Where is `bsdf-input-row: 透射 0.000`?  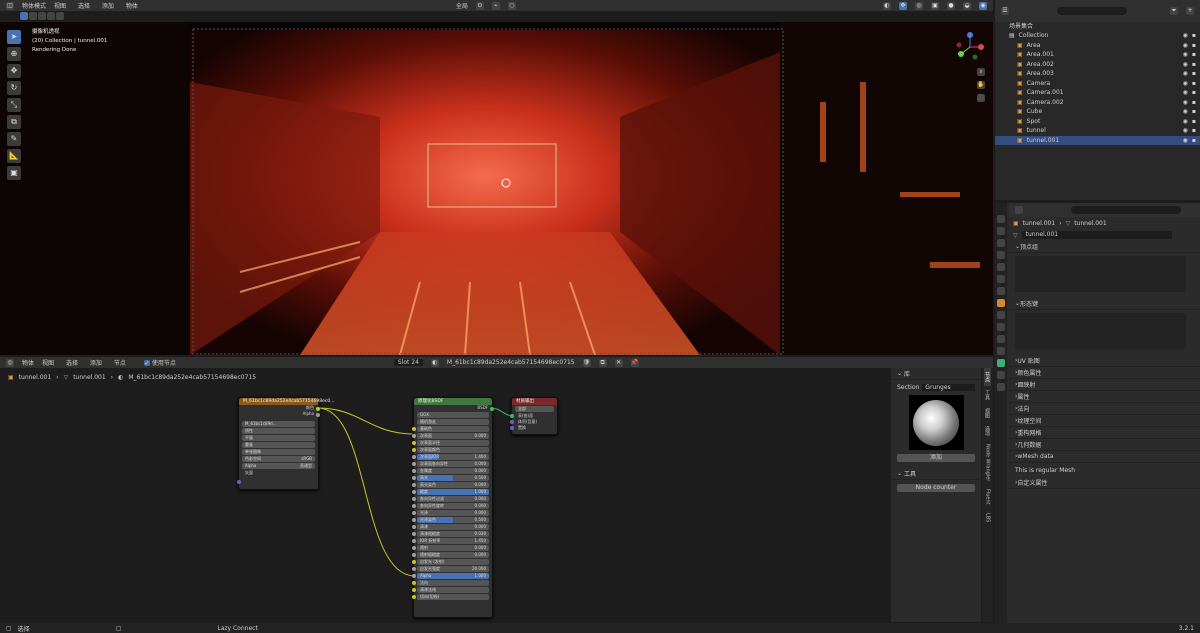
bsdf-input-row: 透射 0.000 is located at coordinates (450, 548).